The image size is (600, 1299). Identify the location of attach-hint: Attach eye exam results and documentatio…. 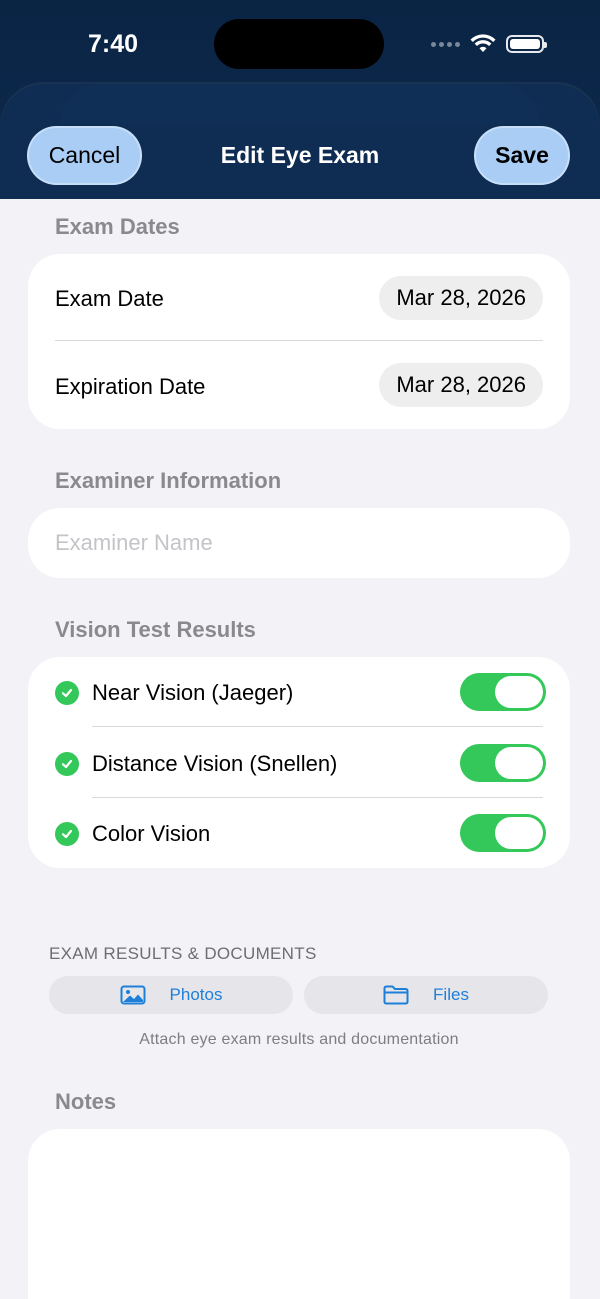
(299, 1039).